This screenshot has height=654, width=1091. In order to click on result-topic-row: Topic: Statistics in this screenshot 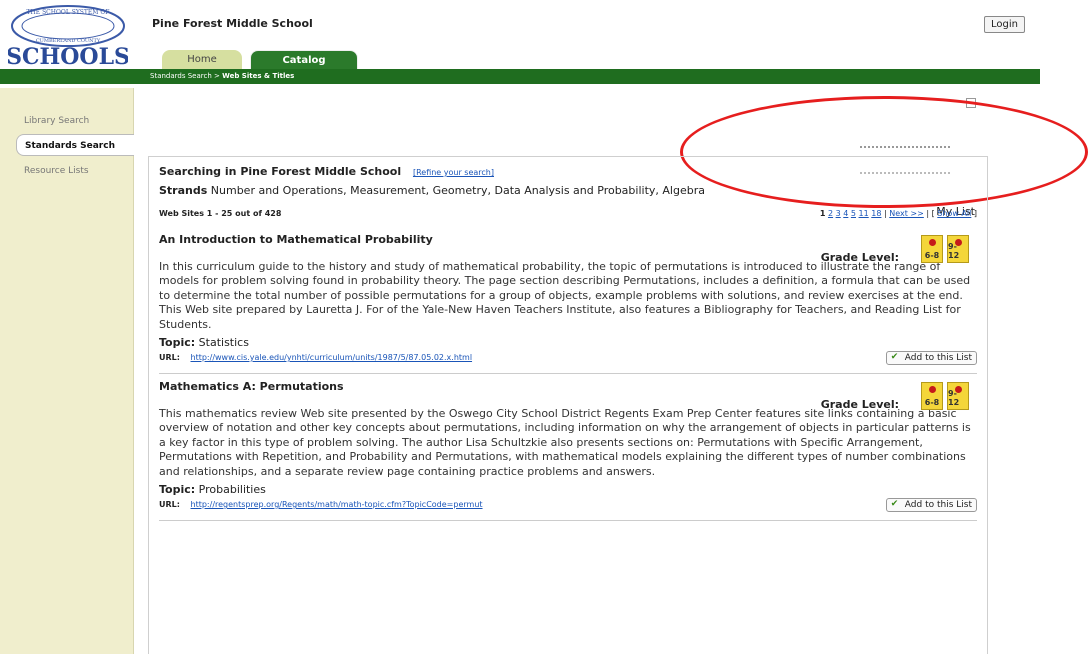, I will do `click(568, 342)`.